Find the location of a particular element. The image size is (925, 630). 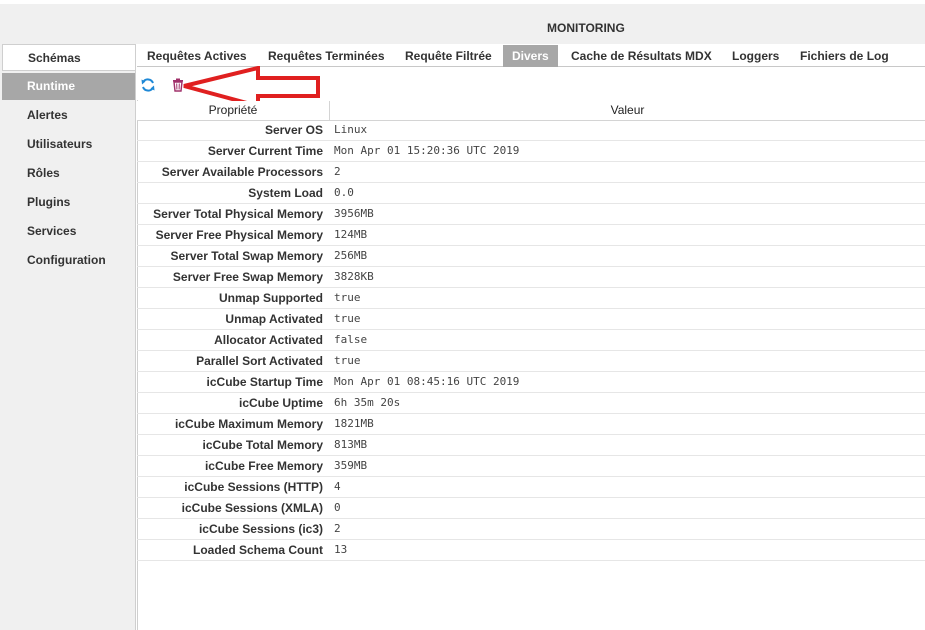

tab-requetes-terminees: Requêtes Terminées is located at coordinates (326, 56).